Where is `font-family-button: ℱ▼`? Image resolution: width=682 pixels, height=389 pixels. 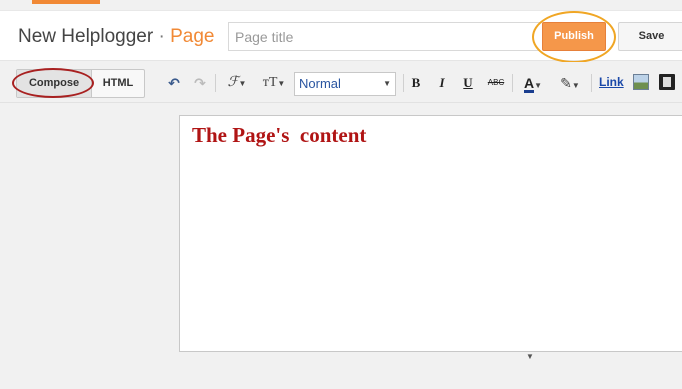
font-family-button: ℱ▼ is located at coordinates (237, 83).